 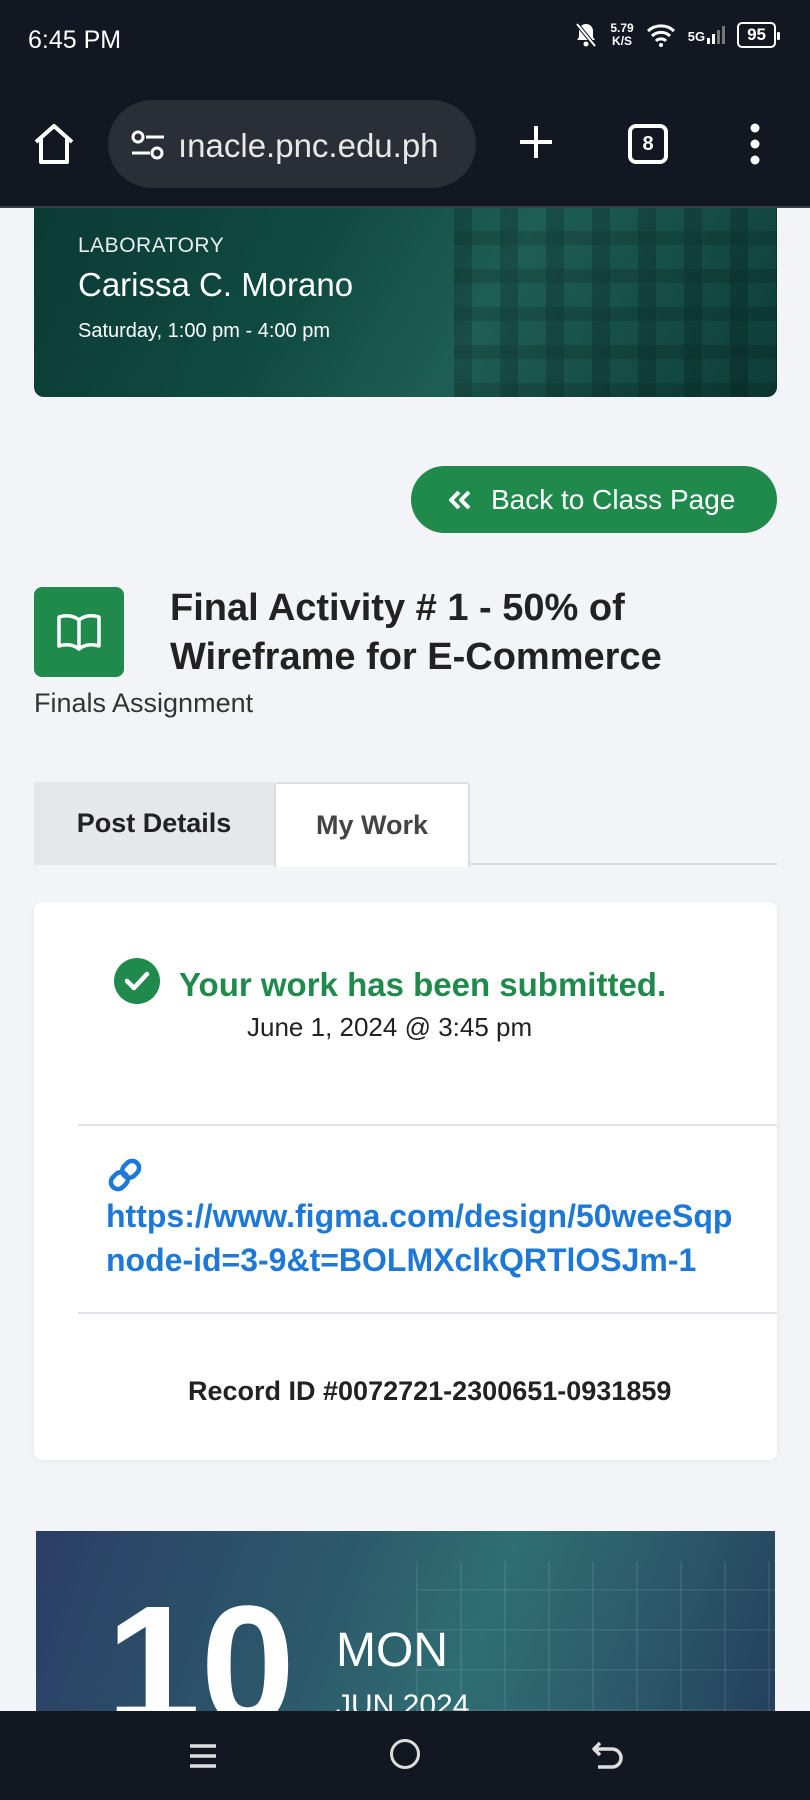 I want to click on home-nav-icon, so click(x=405, y=1754).